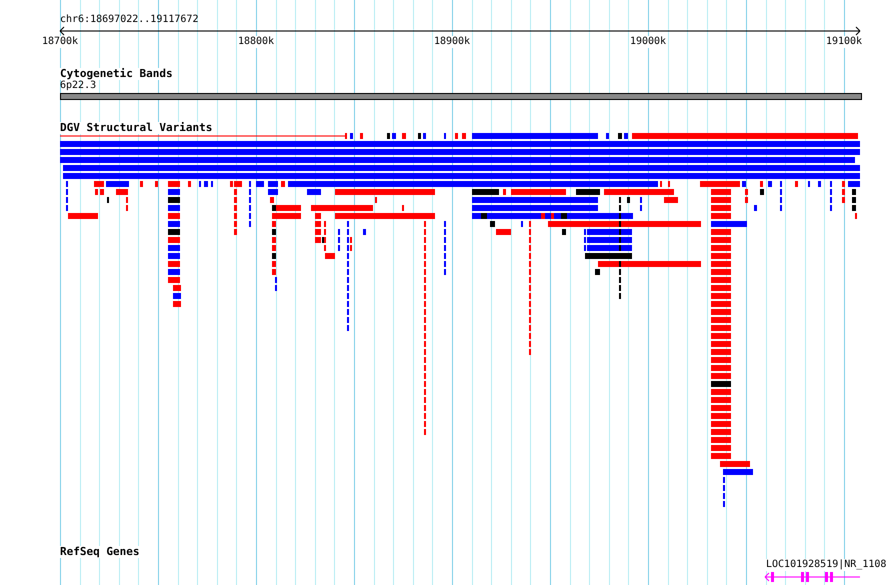 The height and width of the screenshot is (585, 890). Describe the element at coordinates (826, 565) in the screenshot. I see `gene-label: LOC101928519|NR_1108` at that location.